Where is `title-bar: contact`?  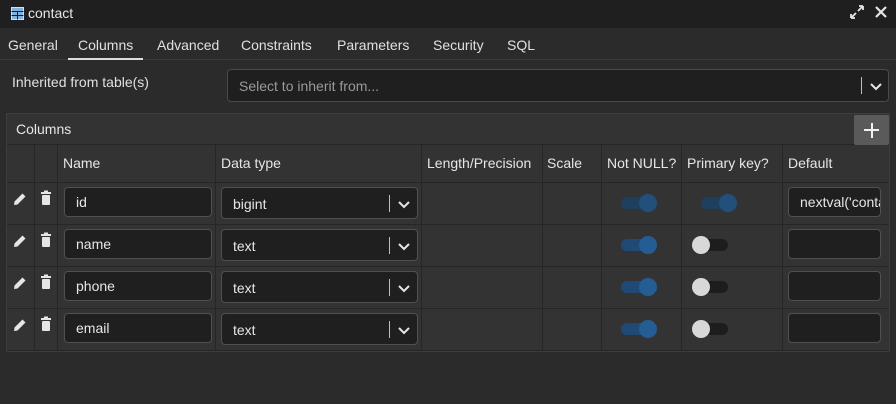 title-bar: contact is located at coordinates (448, 14).